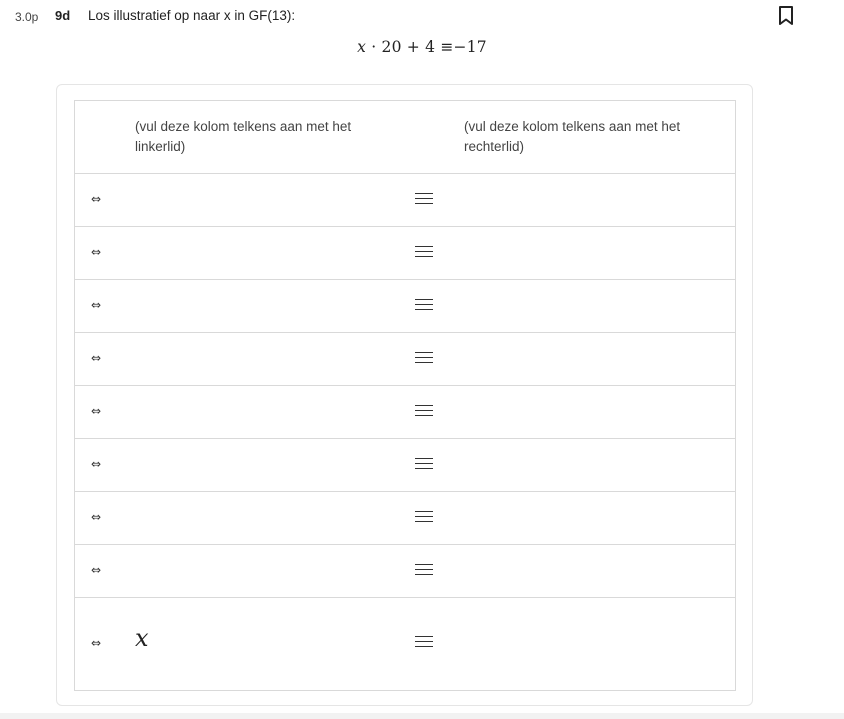 This screenshot has height=719, width=844. I want to click on equation-relation: ≡, so click(447, 47).